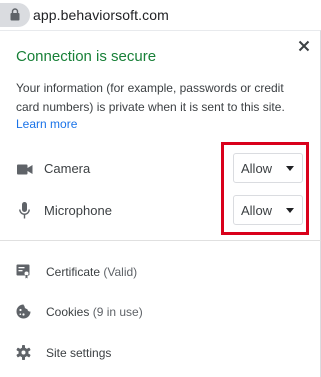 This screenshot has height=377, width=321. I want to click on cookie-icon, so click(23, 314).